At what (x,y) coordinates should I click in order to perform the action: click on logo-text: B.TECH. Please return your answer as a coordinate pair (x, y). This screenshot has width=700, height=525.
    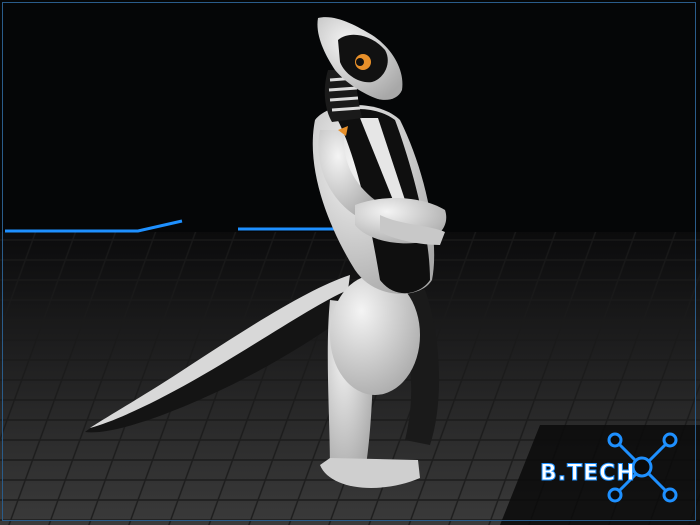
    Looking at the image, I should click on (588, 473).